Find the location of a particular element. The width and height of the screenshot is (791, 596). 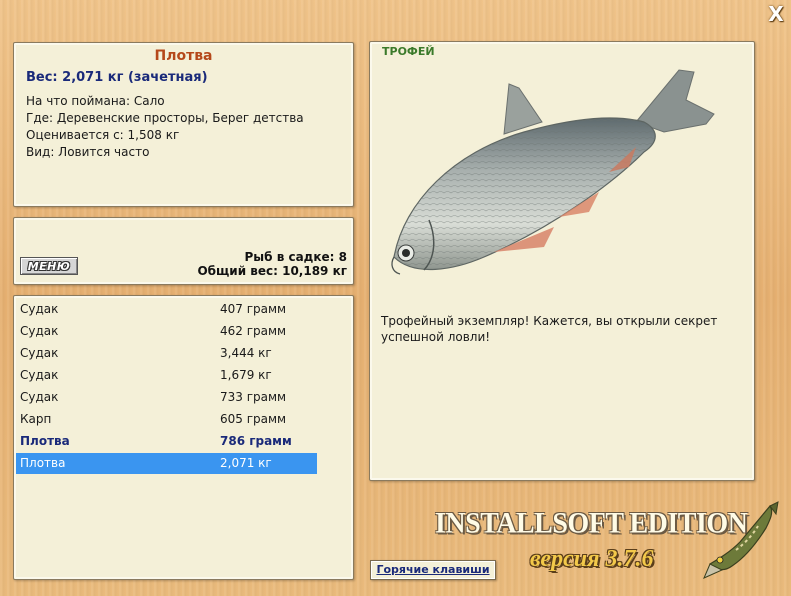

fish-title: Плотва is located at coordinates (183, 56).